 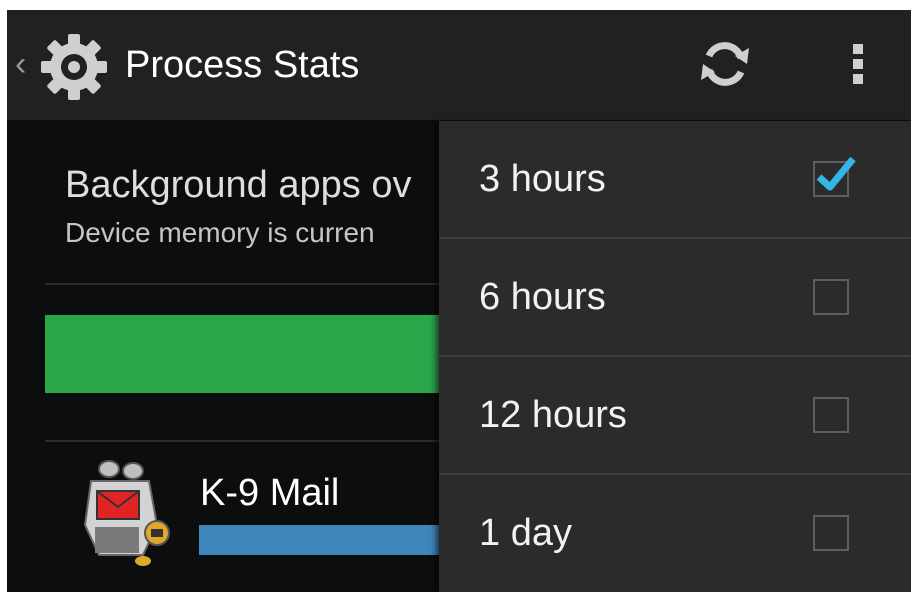 I want to click on menu-item-label: 3 hours, so click(x=542, y=179).